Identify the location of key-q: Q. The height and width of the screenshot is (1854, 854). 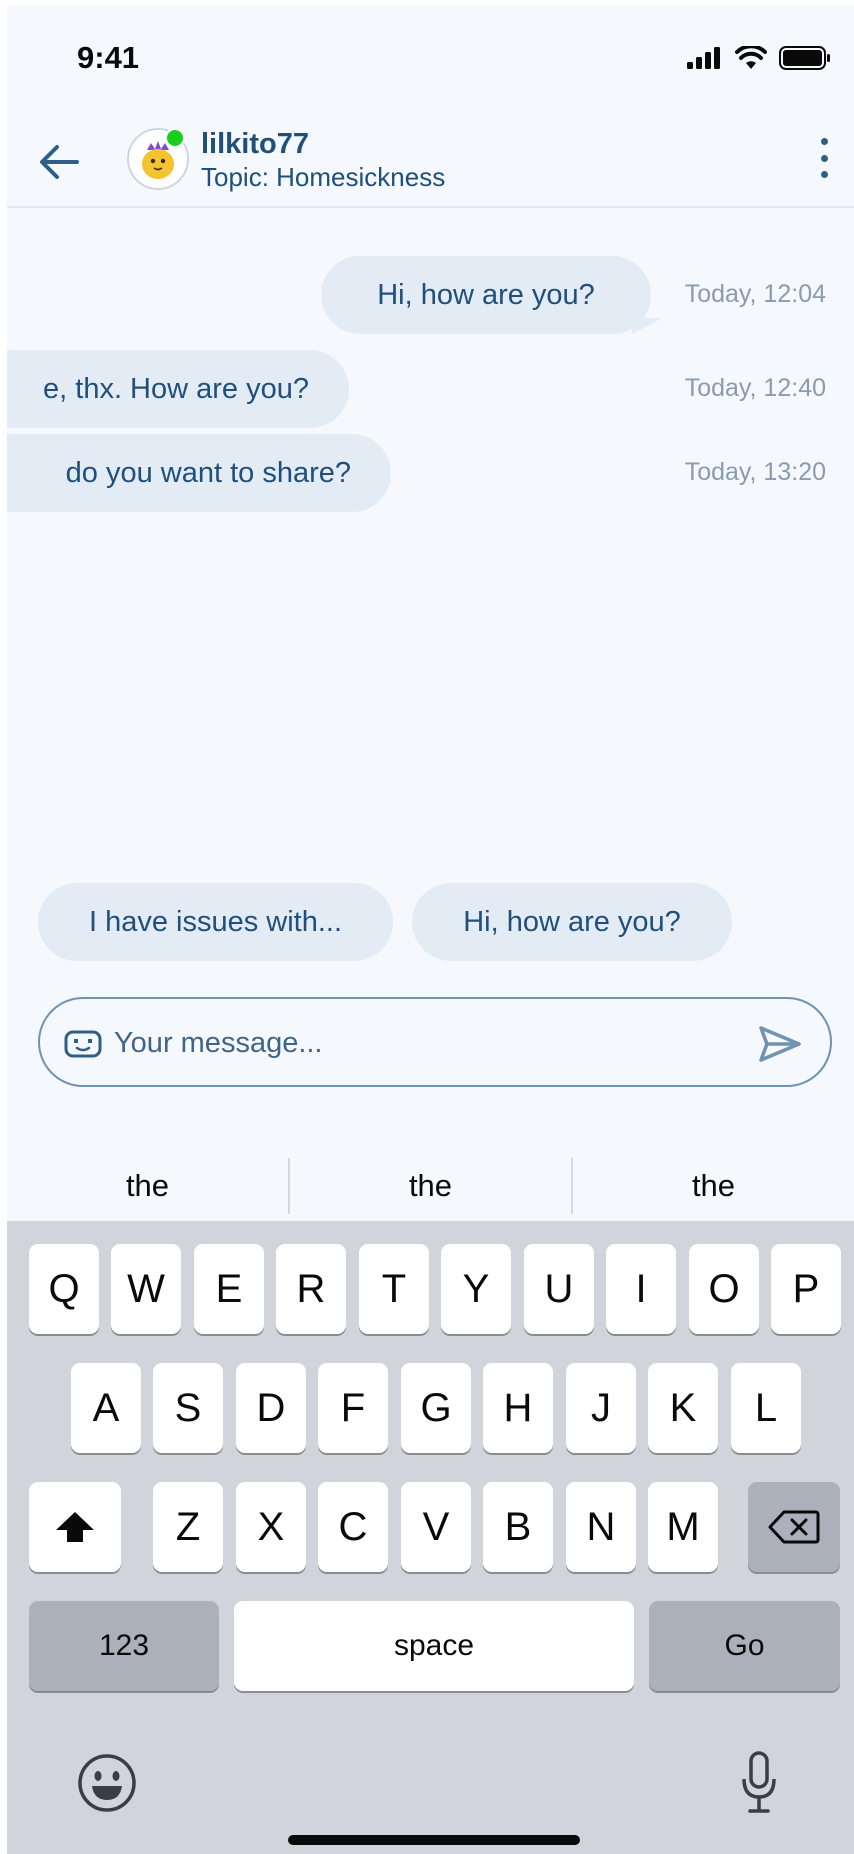
(64, 1289).